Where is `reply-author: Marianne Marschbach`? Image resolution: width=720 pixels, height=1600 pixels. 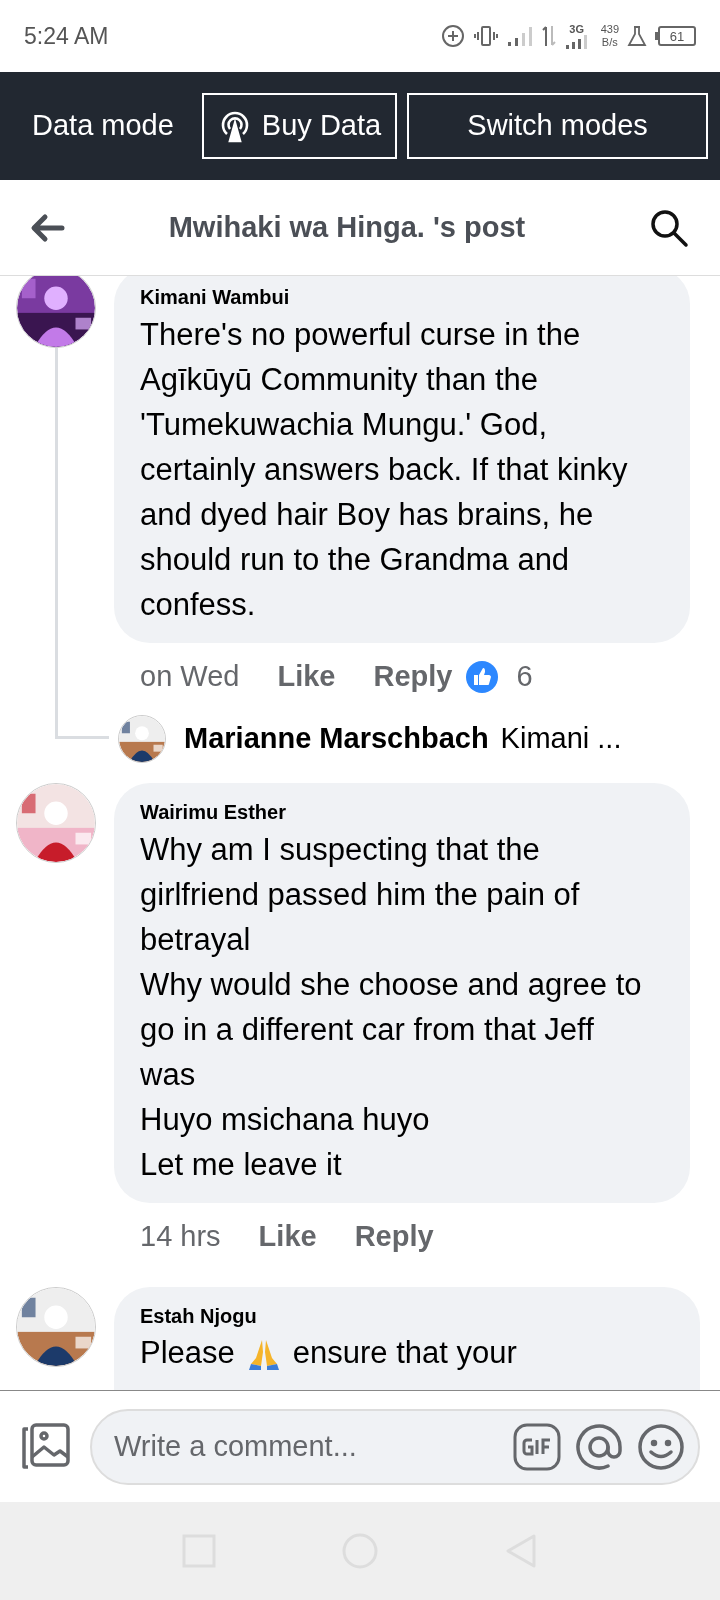
reply-author: Marianne Marschbach is located at coordinates (336, 739).